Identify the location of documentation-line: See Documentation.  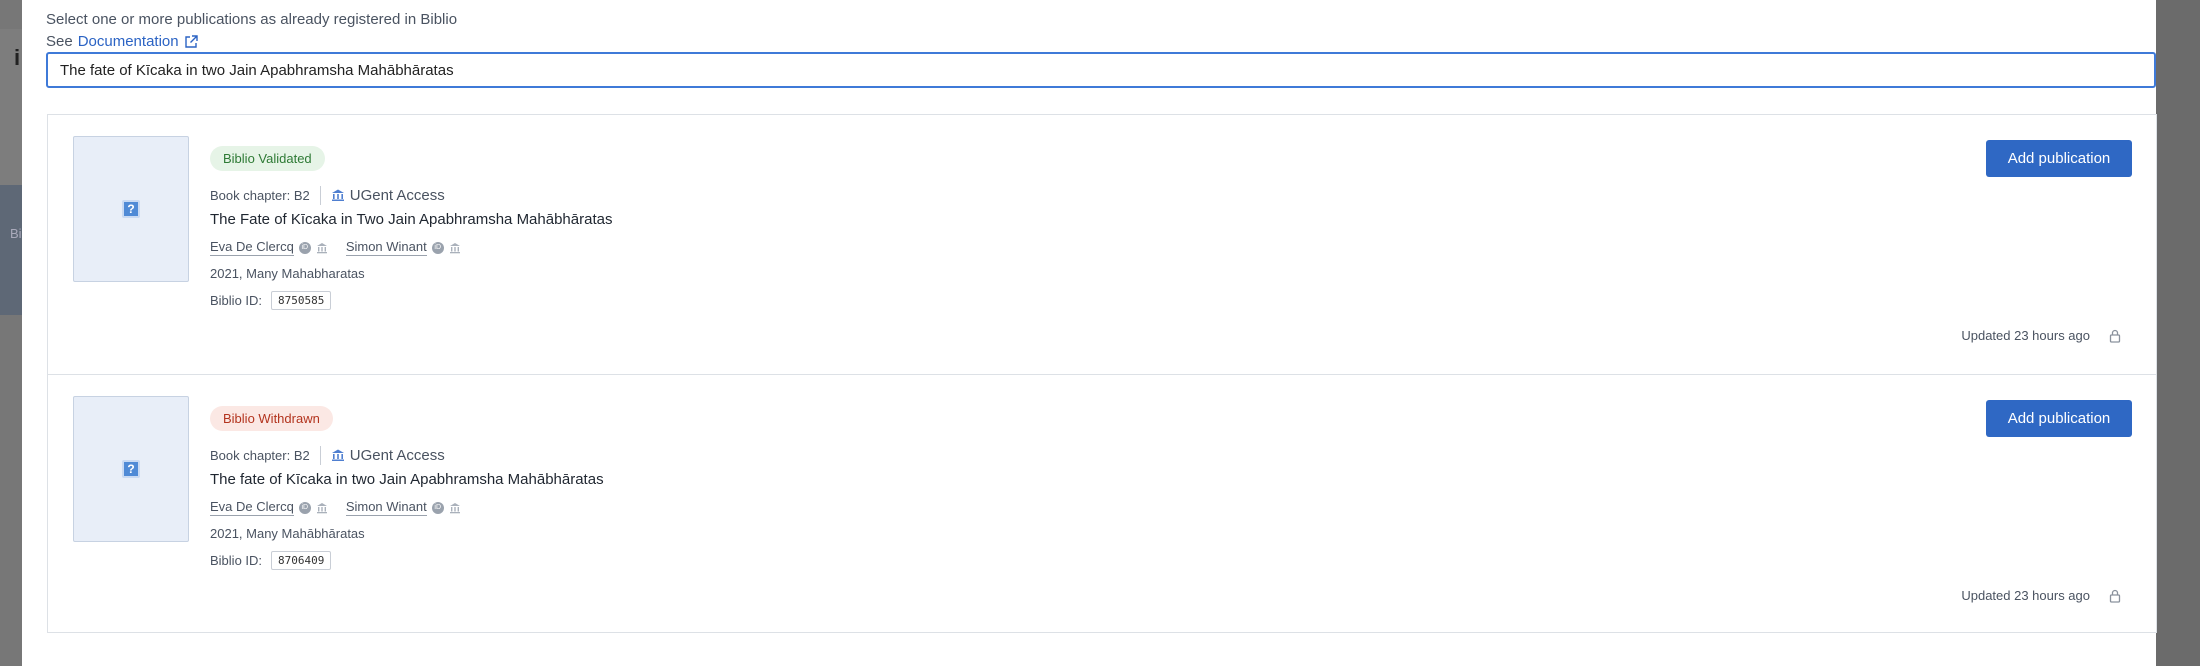
(122, 41).